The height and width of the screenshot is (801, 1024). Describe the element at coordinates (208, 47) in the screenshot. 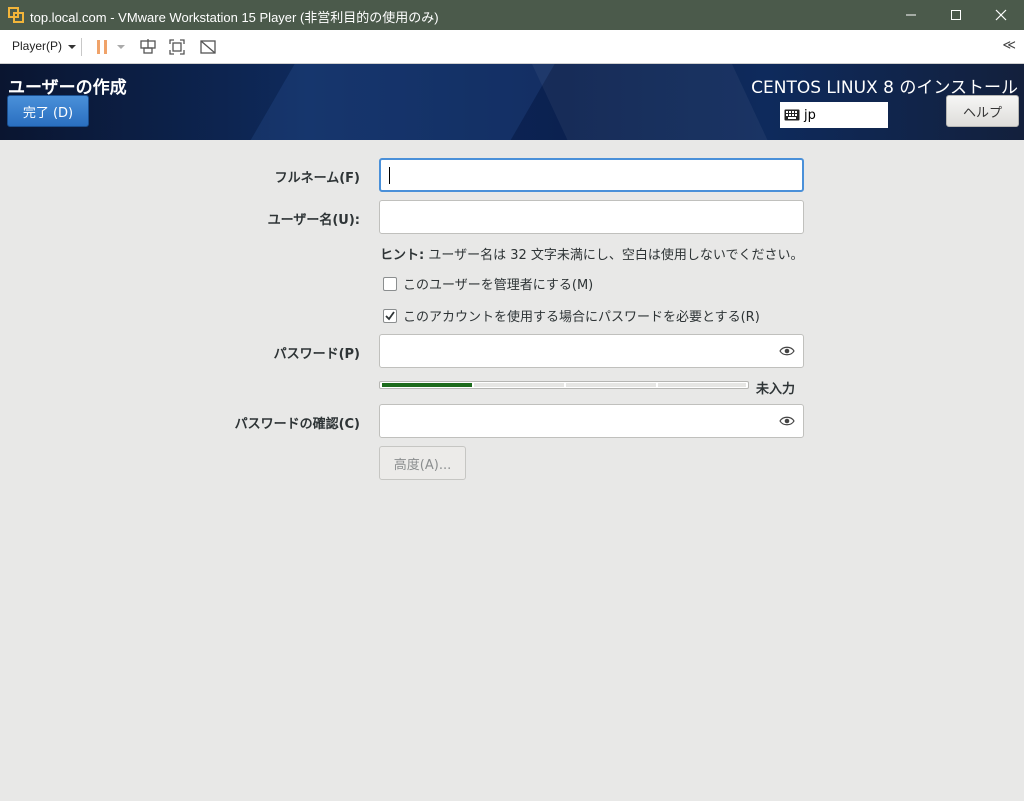

I see `unity-mode-icon` at that location.